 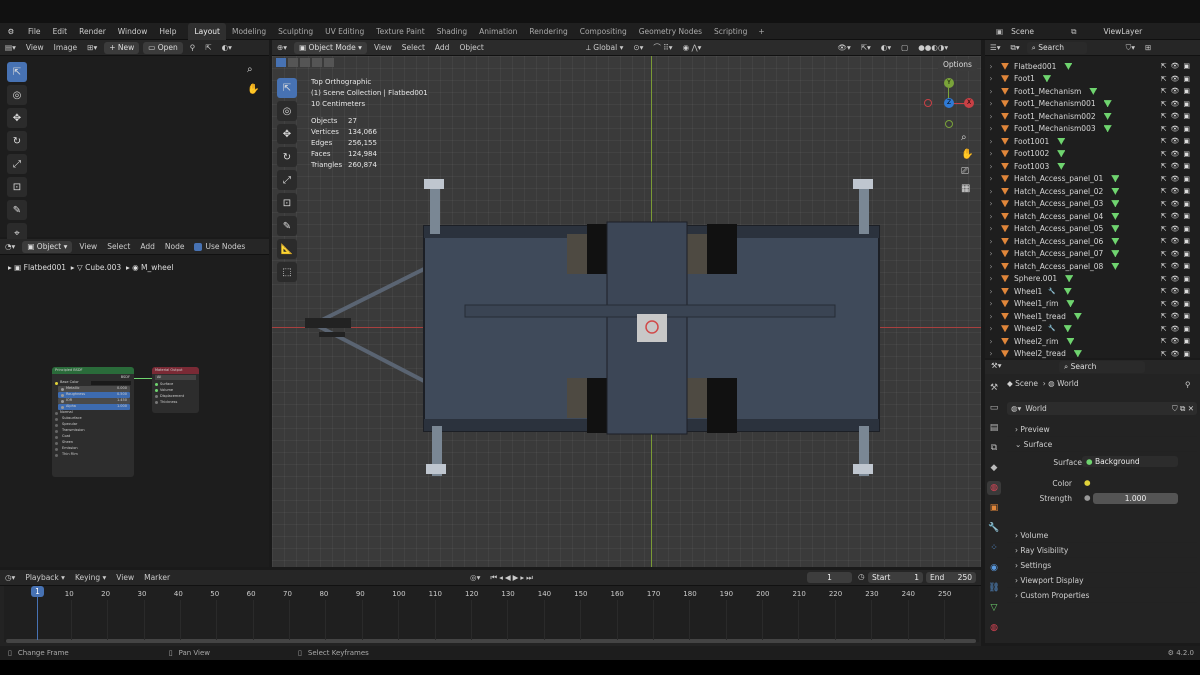 What do you see at coordinates (122, 401) in the screenshot?
I see `bsdf-input-value: 1.450` at bounding box center [122, 401].